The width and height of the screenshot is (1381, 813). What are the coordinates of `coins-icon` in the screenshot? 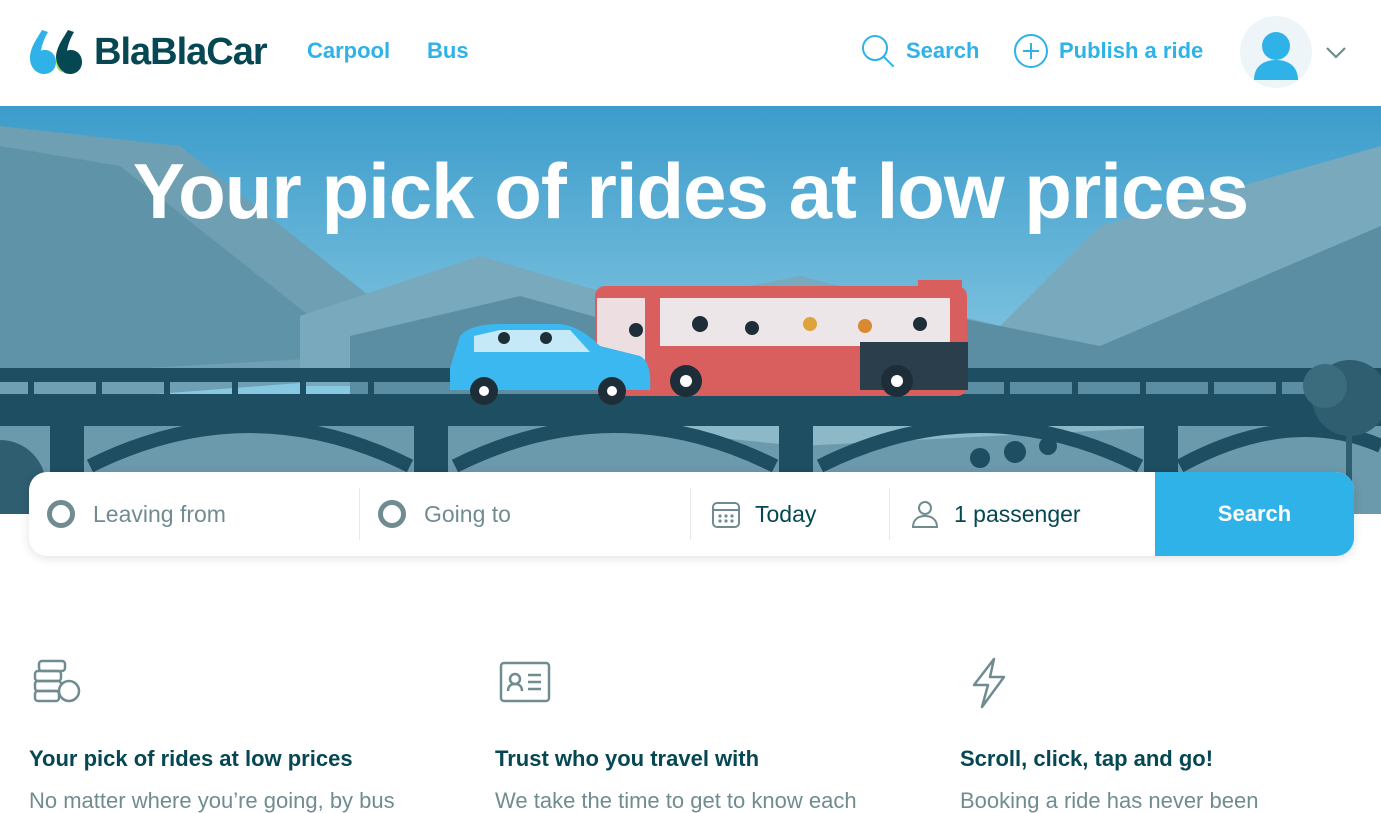 It's located at (57, 681).